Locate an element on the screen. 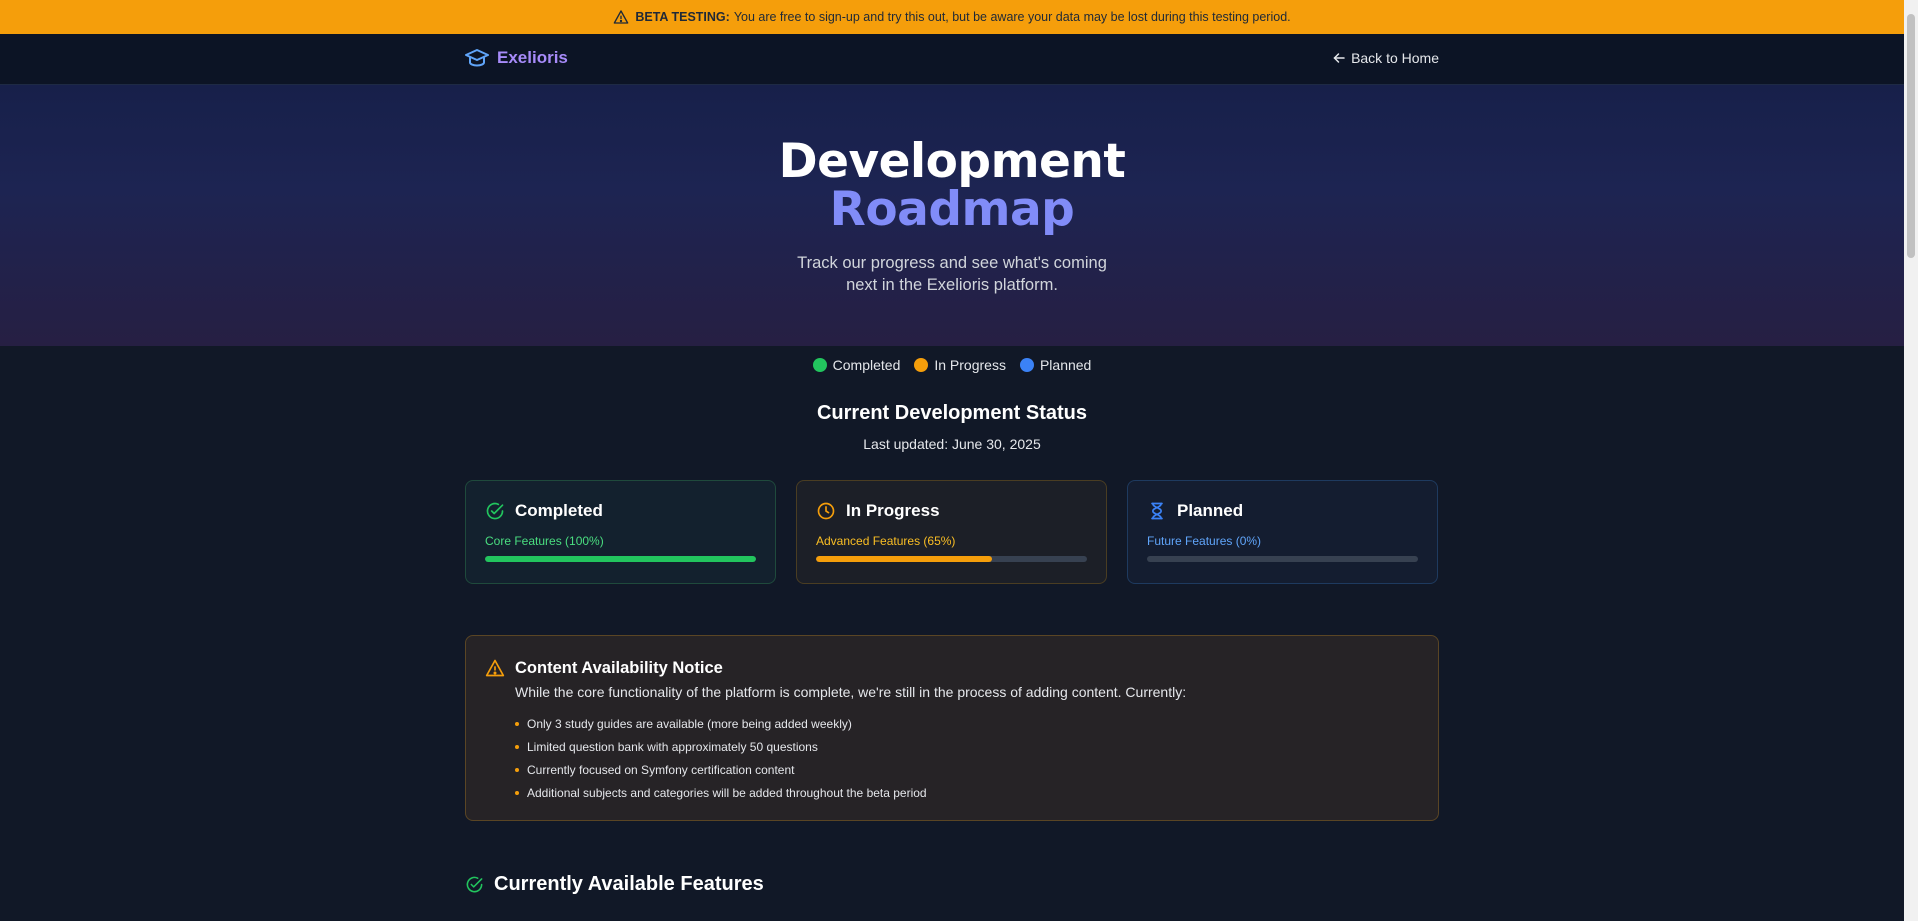  arrow-left-icon is located at coordinates (1339, 58).